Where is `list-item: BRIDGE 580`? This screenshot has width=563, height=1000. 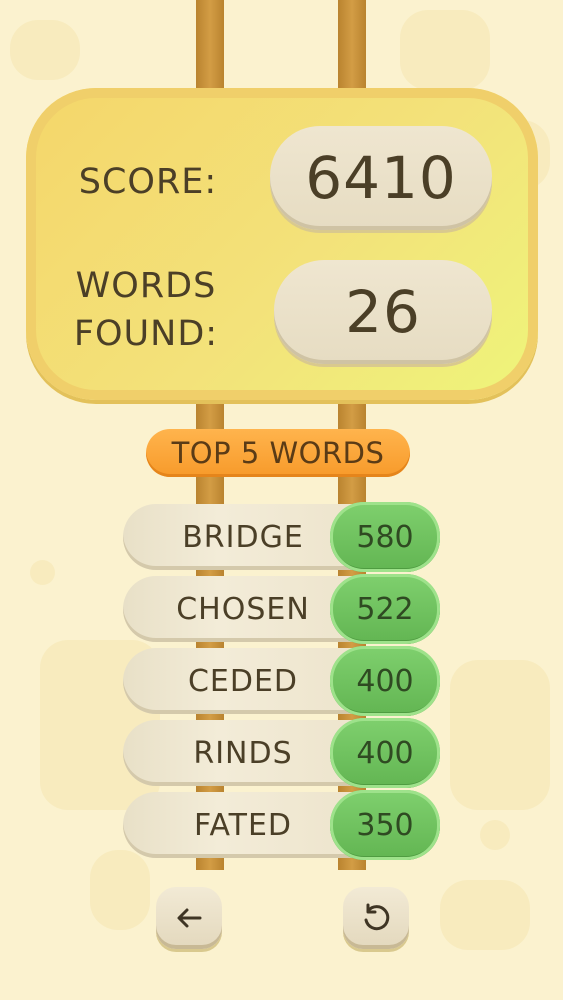
list-item: BRIDGE 580 is located at coordinates (281, 537).